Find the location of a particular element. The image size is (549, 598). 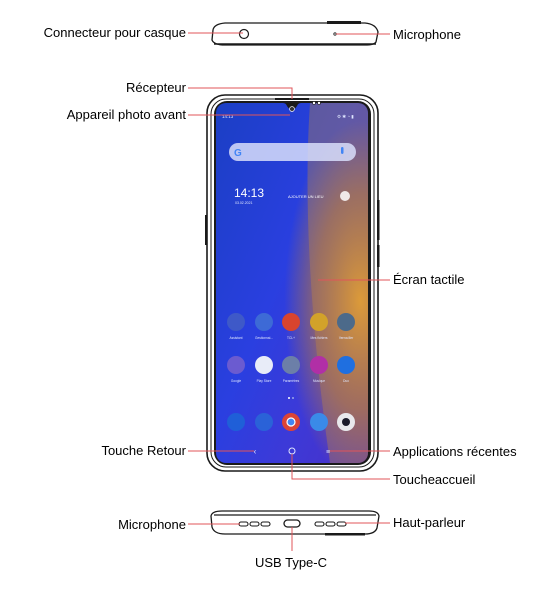

assistant-icon is located at coordinates (236, 322).